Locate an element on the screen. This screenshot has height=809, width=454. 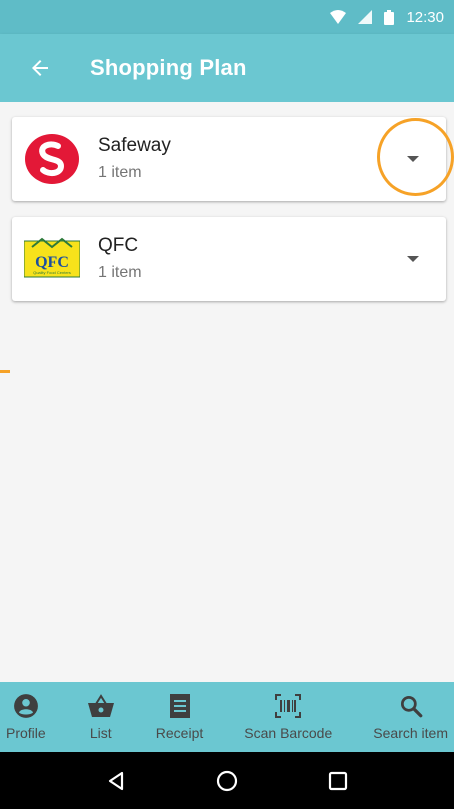
nav-receipt: Receipt is located at coordinates (179, 717).